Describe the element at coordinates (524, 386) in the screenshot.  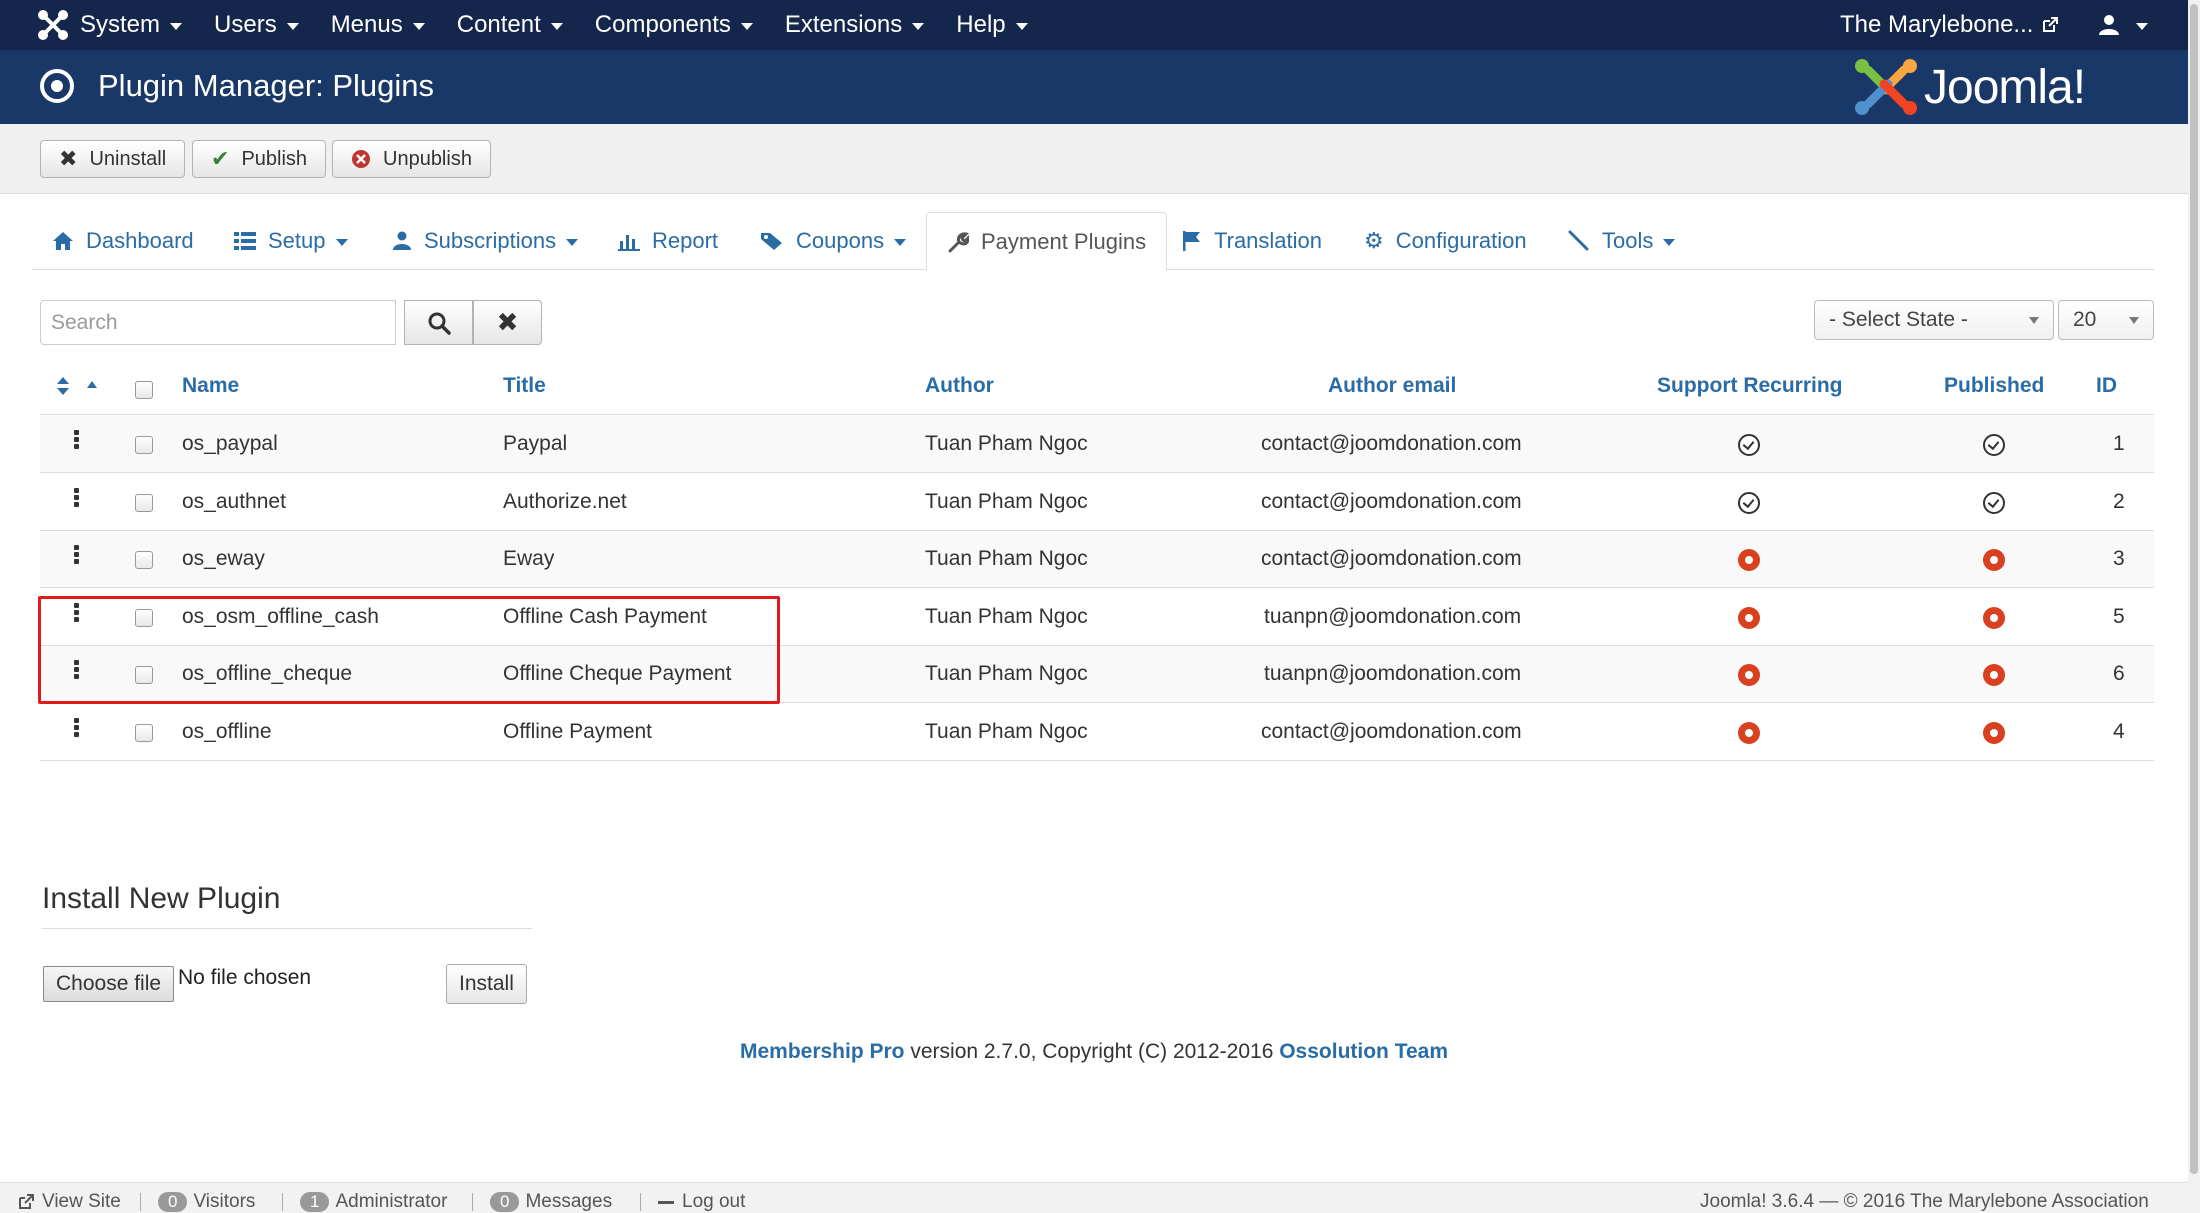
I see `column-title: Title` at that location.